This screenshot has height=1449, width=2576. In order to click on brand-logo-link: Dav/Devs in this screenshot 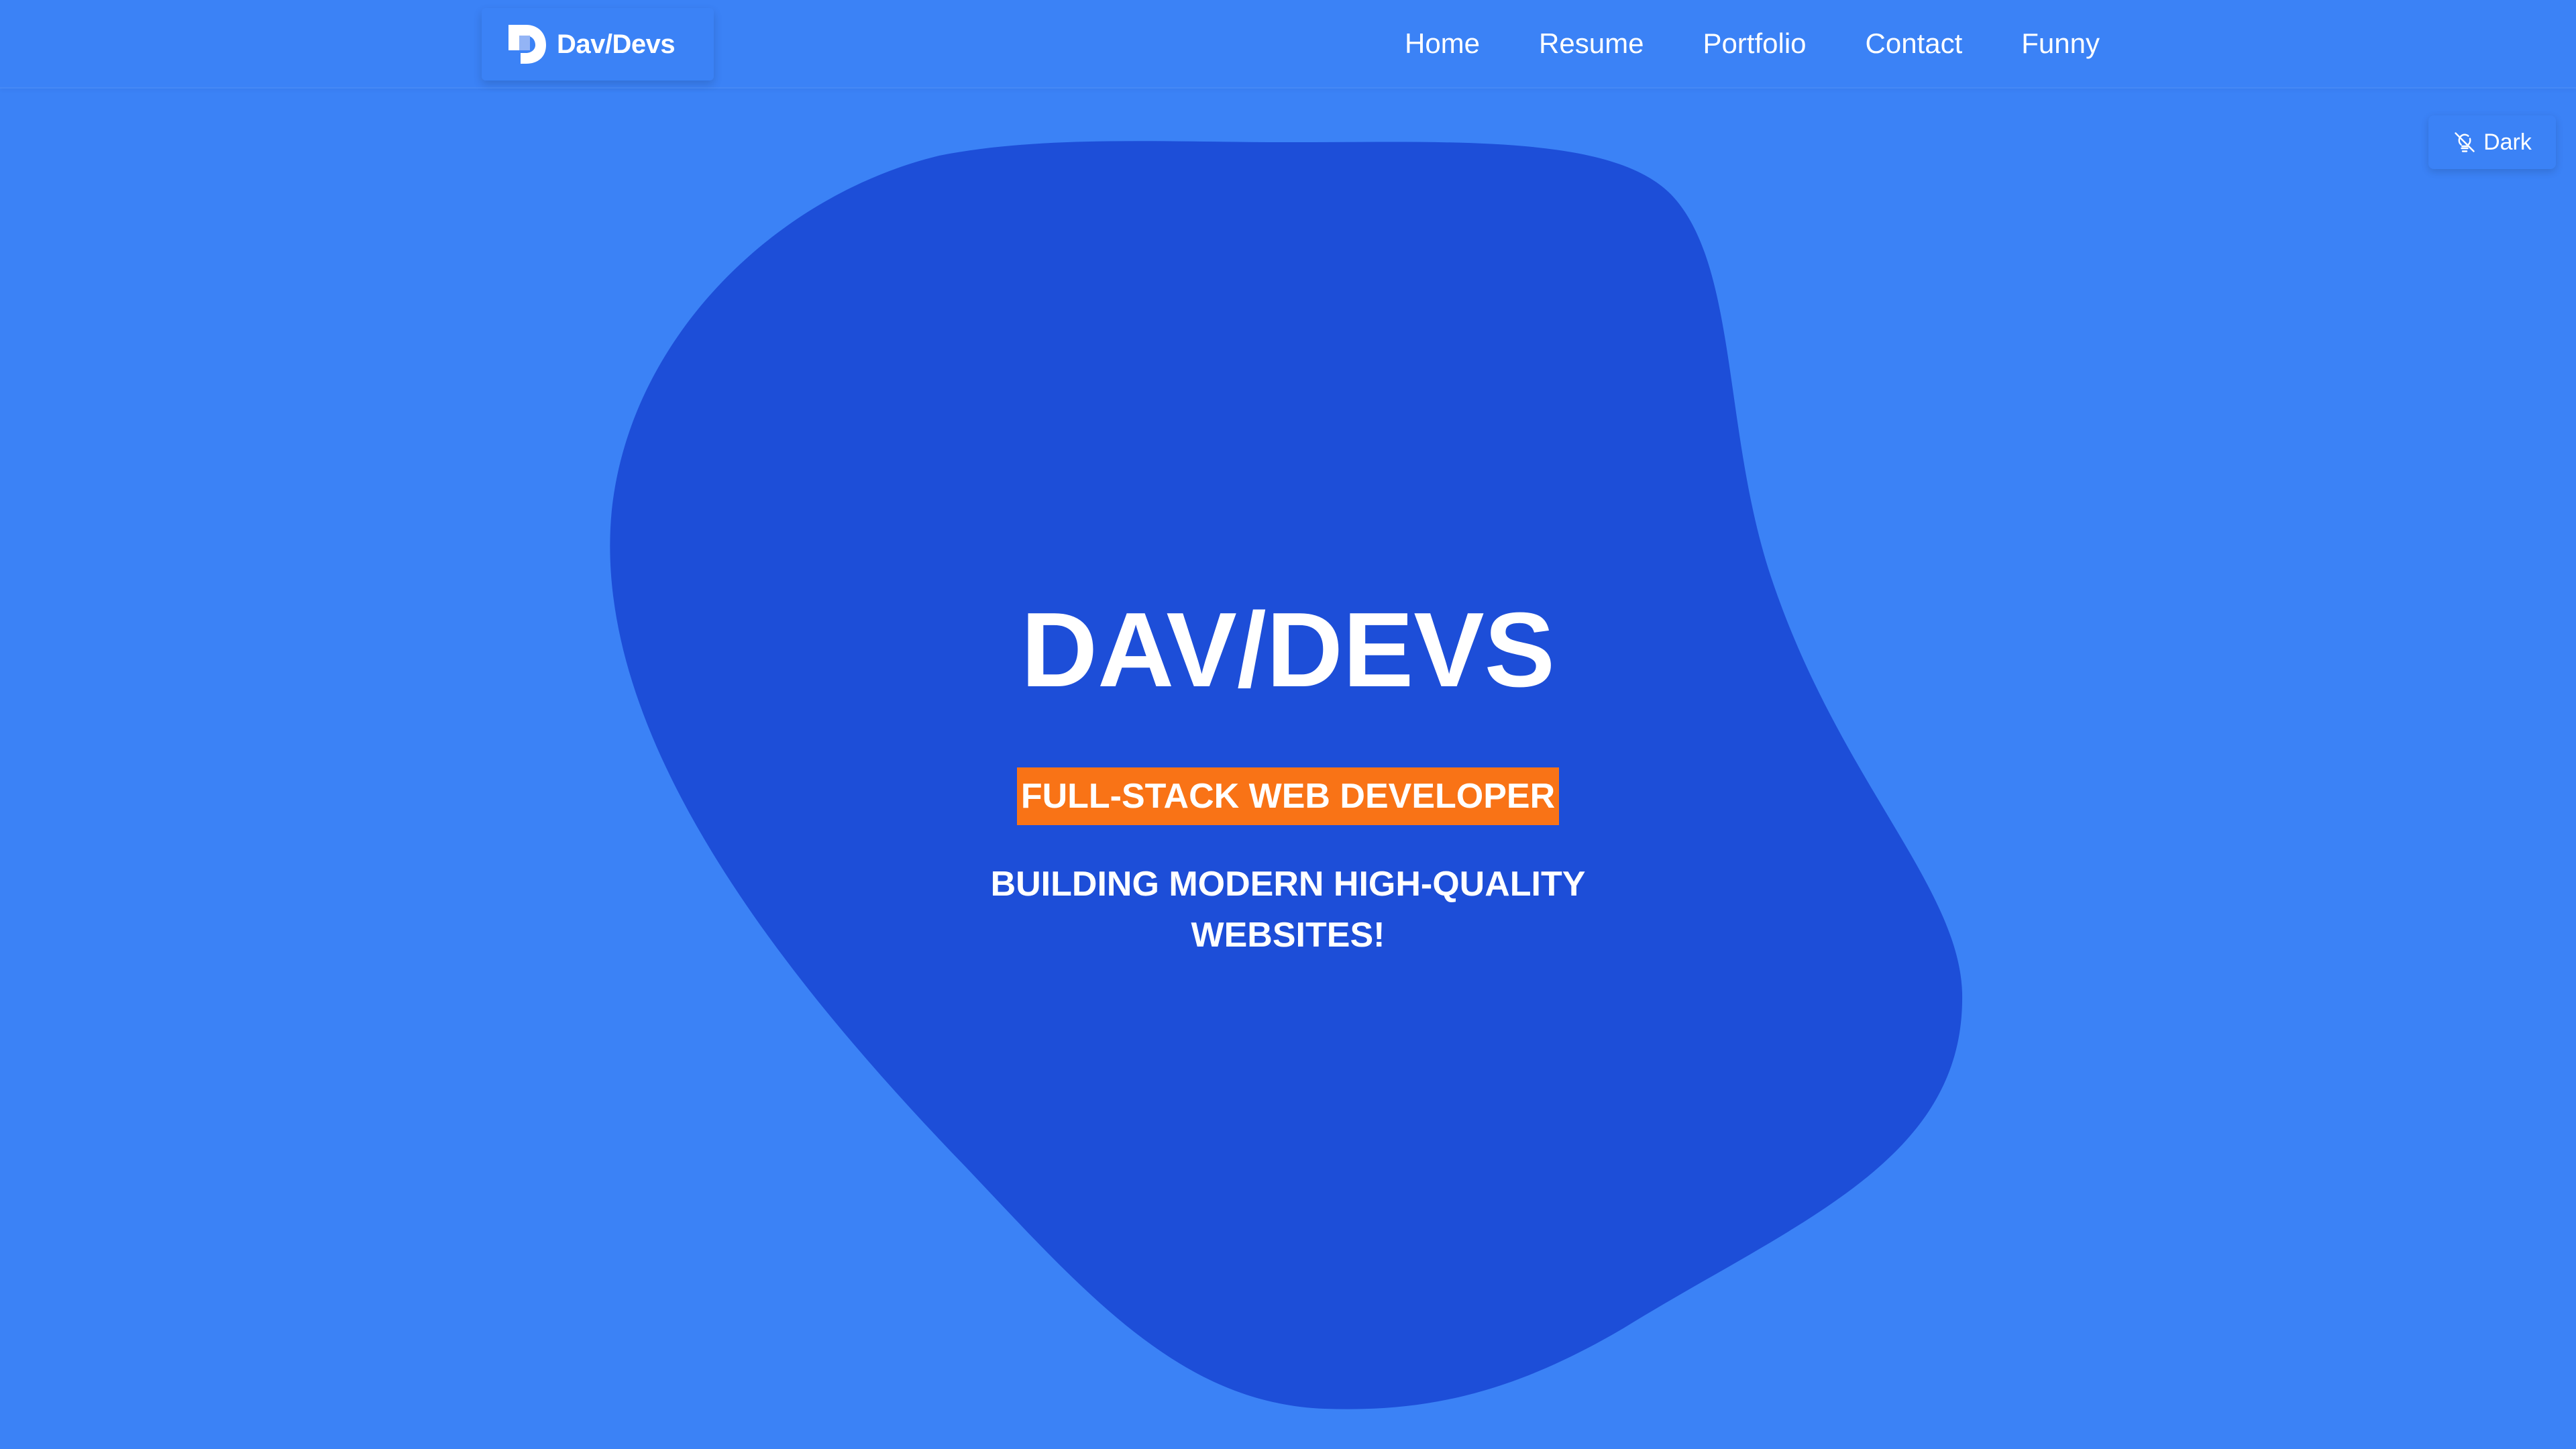, I will do `click(598, 44)`.